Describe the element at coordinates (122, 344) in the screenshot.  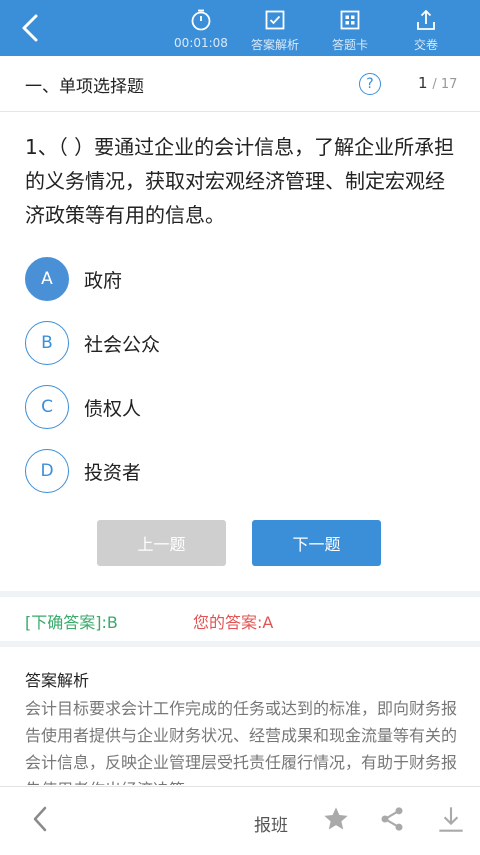
I see `option-b-text: 社会公众` at that location.